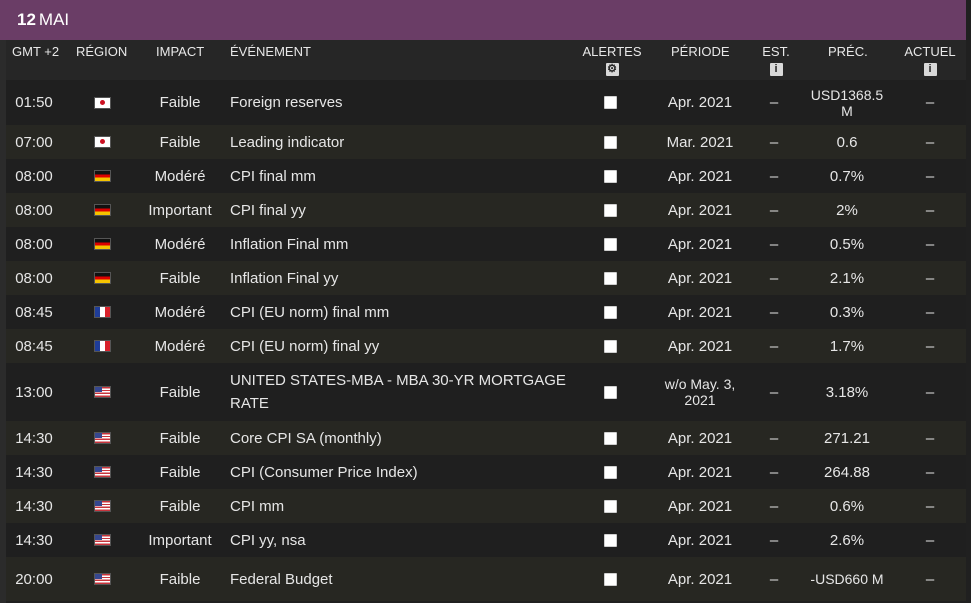 The height and width of the screenshot is (603, 971). Describe the element at coordinates (848, 51) in the screenshot. I see `header-prev: PRÉC.` at that location.